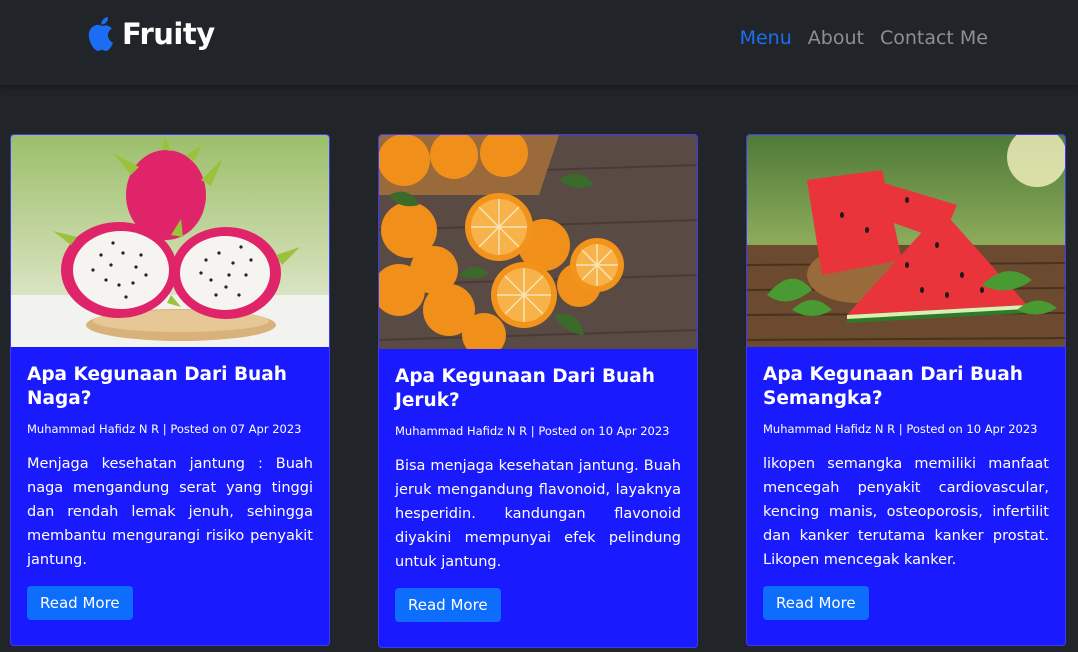  I want to click on brand-link: Fruity, so click(150, 34).